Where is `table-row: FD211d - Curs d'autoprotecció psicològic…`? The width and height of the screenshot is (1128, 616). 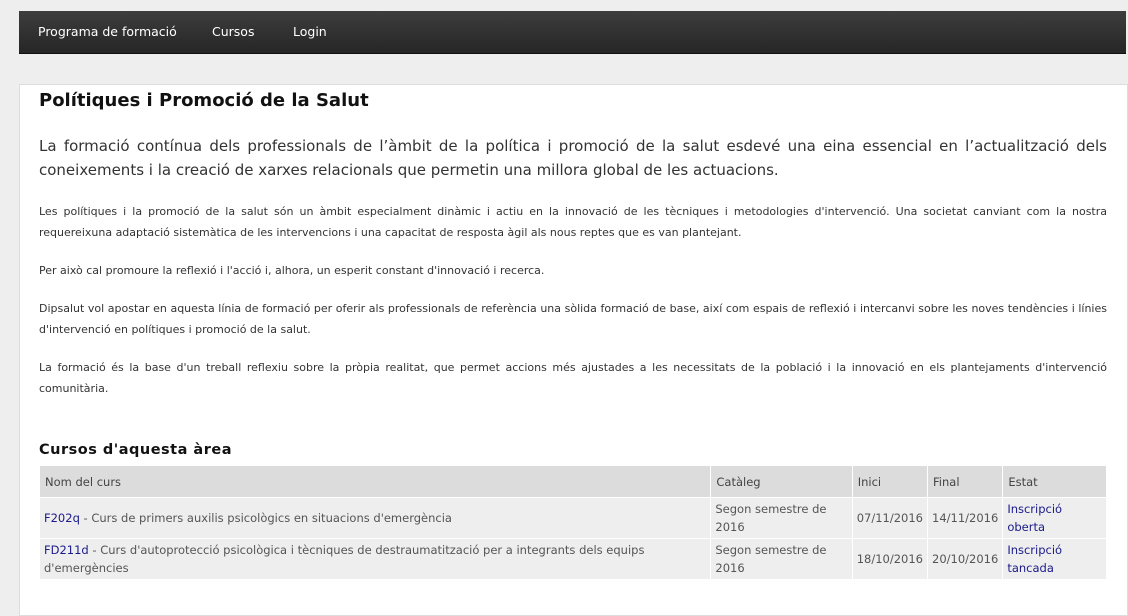
table-row: FD211d - Curs d'autoprotecció psicològic… is located at coordinates (572, 559).